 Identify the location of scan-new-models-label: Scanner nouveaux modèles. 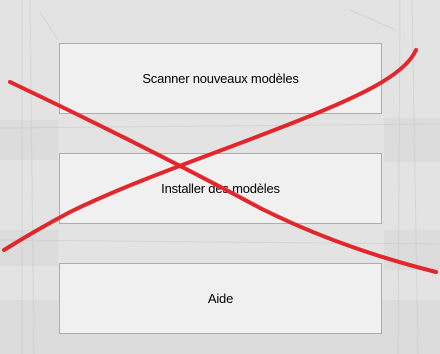
(220, 78).